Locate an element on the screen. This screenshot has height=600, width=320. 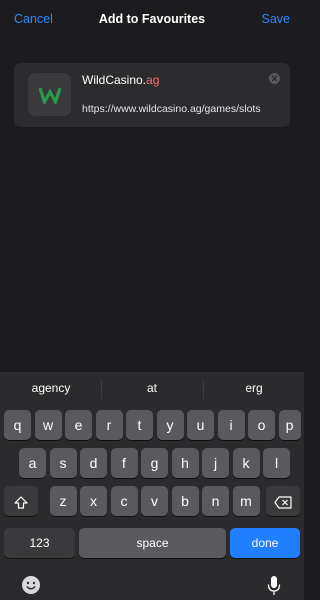
done-key: done is located at coordinates (265, 543).